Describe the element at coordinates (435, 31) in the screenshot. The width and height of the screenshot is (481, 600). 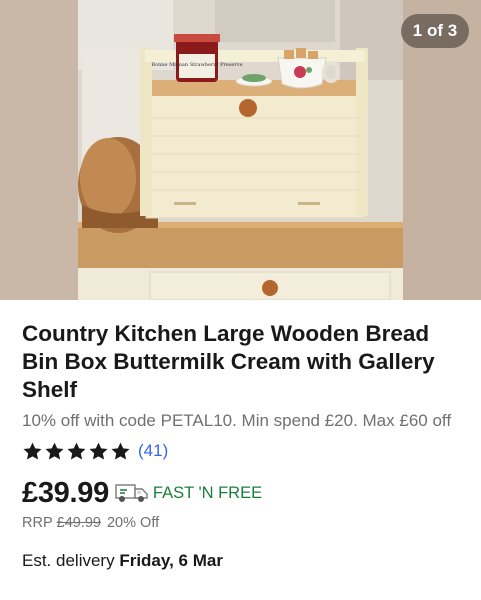
I see `image-counter-badge: 1 of 3` at that location.